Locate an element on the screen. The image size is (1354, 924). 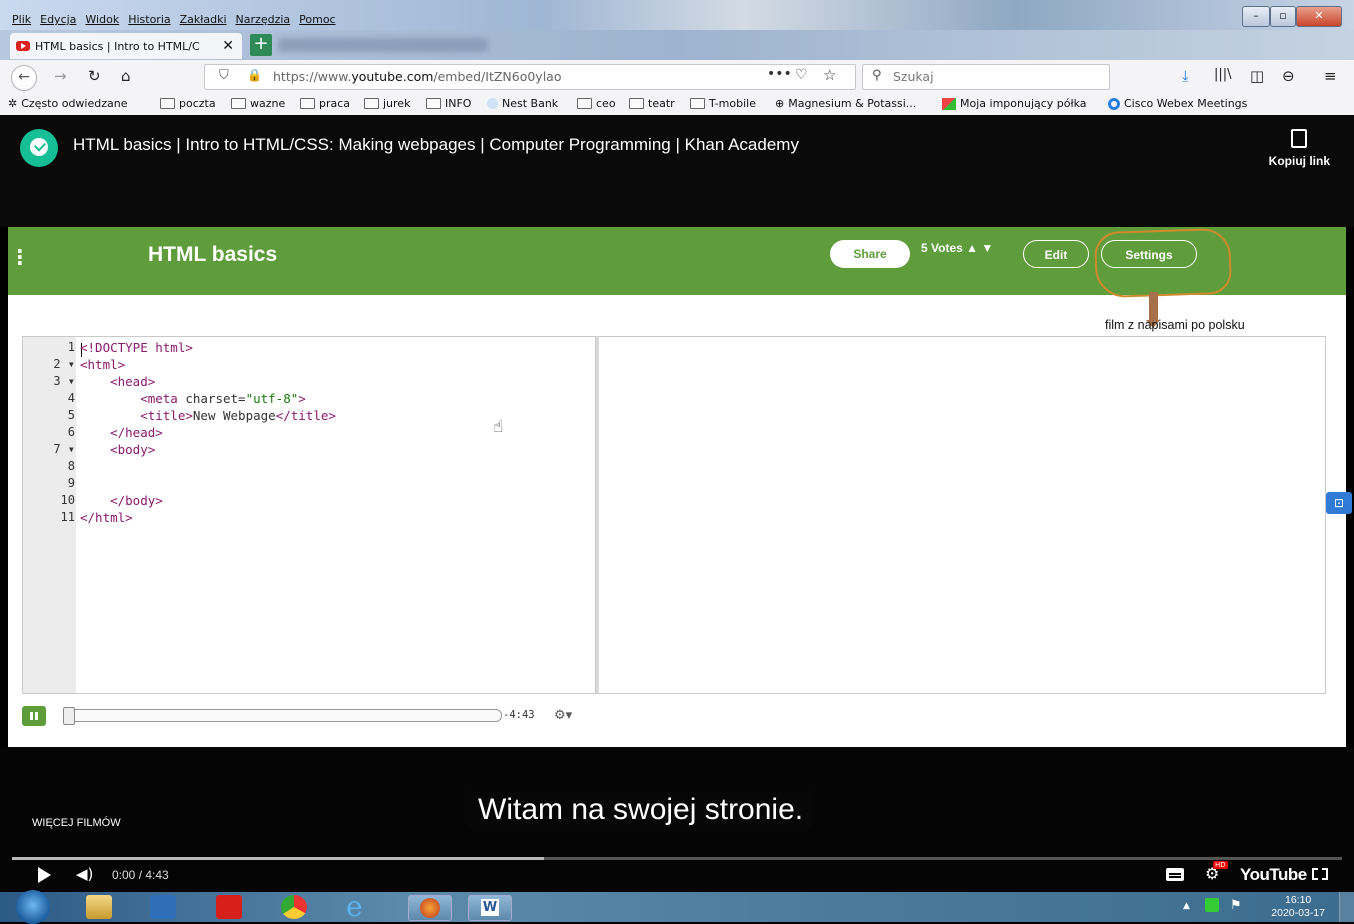
account-icon: ⊖ is located at coordinates (1288, 76).